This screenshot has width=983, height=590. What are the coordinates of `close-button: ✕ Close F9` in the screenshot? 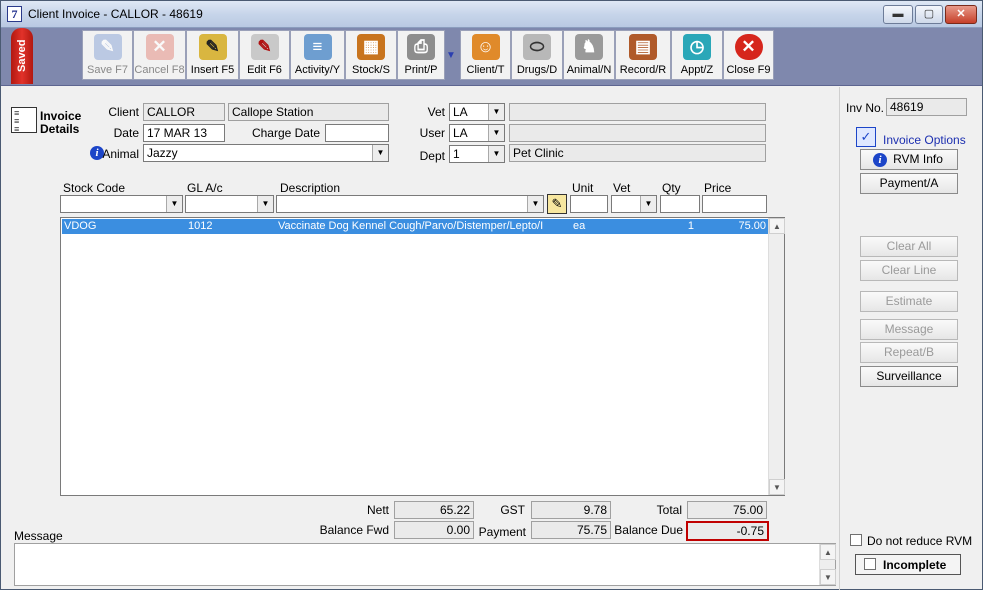 It's located at (748, 55).